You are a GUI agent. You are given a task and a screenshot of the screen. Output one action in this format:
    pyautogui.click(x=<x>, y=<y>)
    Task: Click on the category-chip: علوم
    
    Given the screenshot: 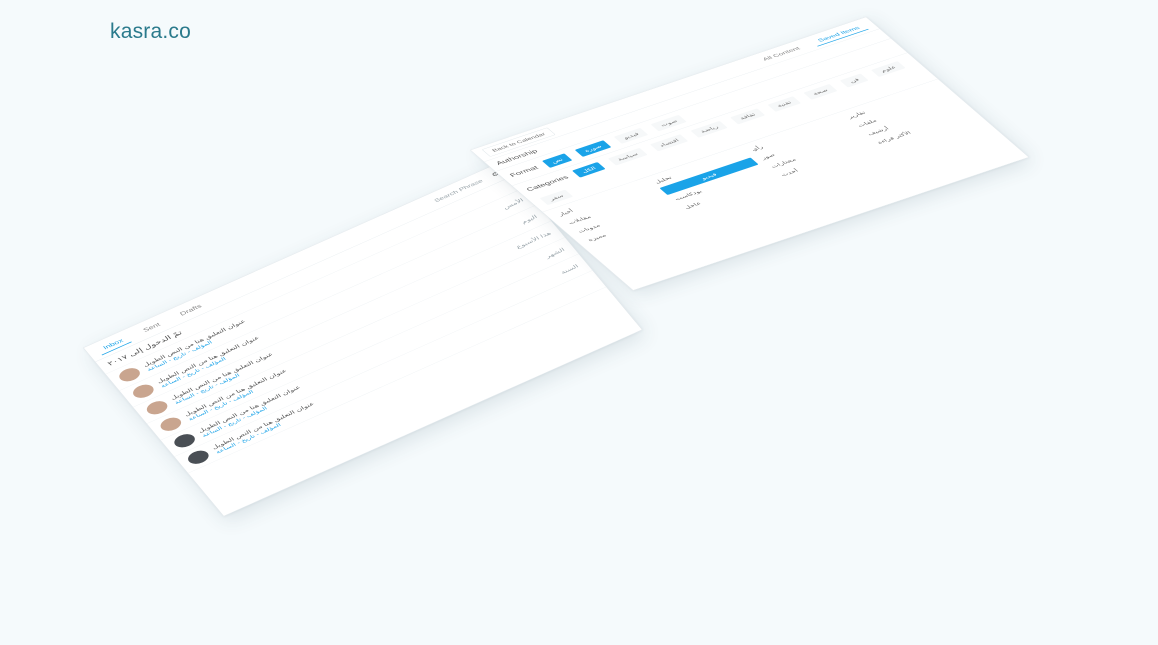 What is the action you would take?
    pyautogui.click(x=888, y=69)
    